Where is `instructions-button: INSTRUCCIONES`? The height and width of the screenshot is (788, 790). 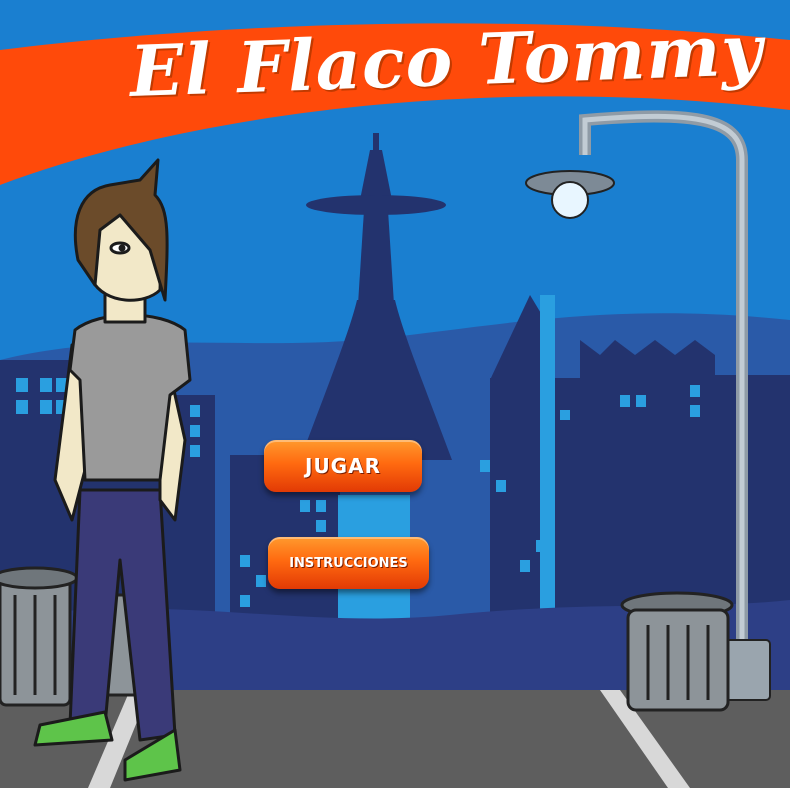 instructions-button: INSTRUCCIONES is located at coordinates (348, 563).